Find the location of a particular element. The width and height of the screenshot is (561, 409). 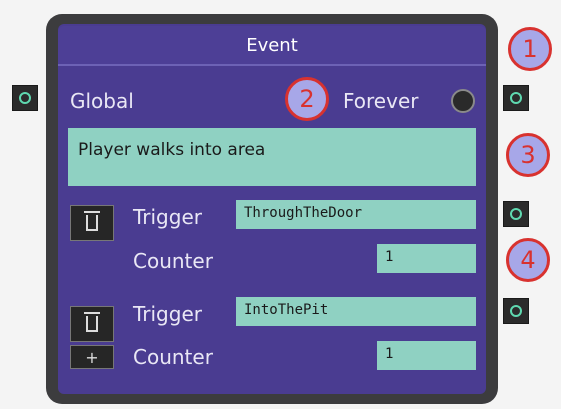

forever-toggle is located at coordinates (463, 101).